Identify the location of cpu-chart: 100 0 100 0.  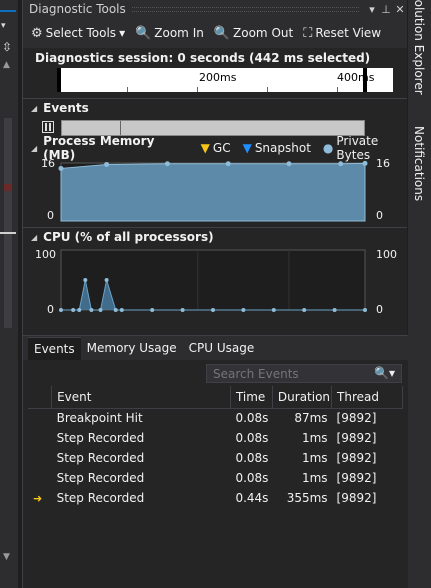
(215, 281).